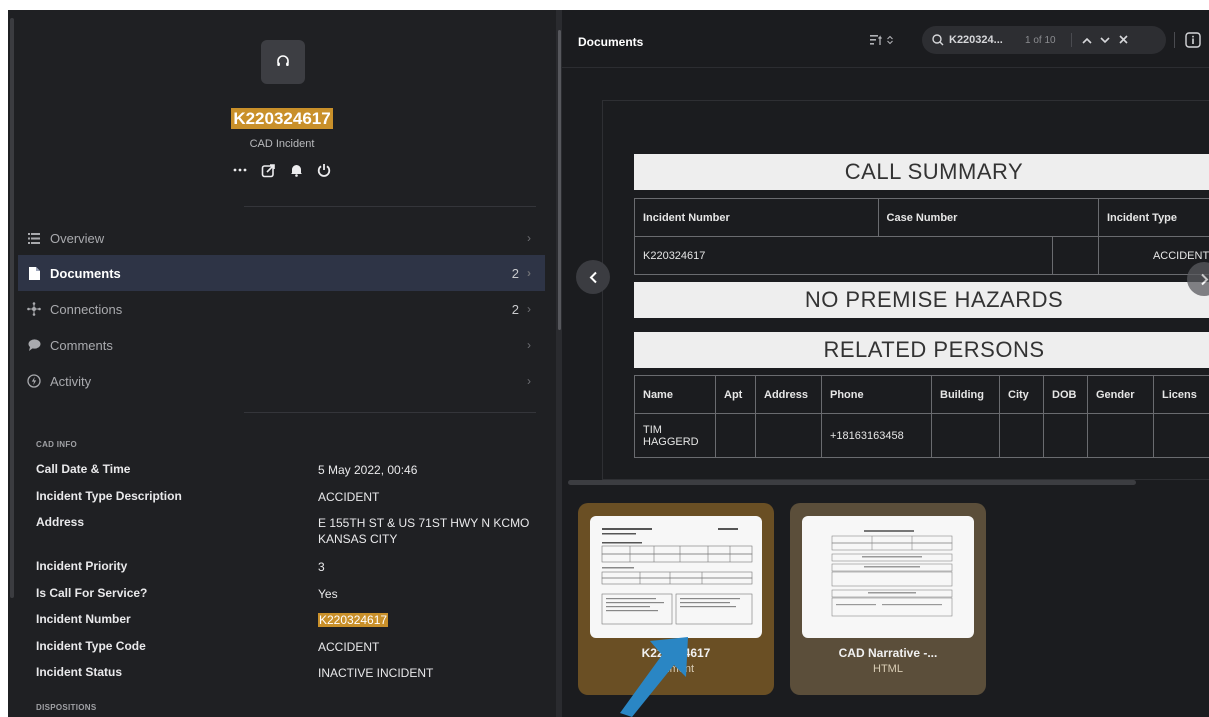  What do you see at coordinates (282, 144) in the screenshot?
I see `entity-subtitle: CAD Incident` at bounding box center [282, 144].